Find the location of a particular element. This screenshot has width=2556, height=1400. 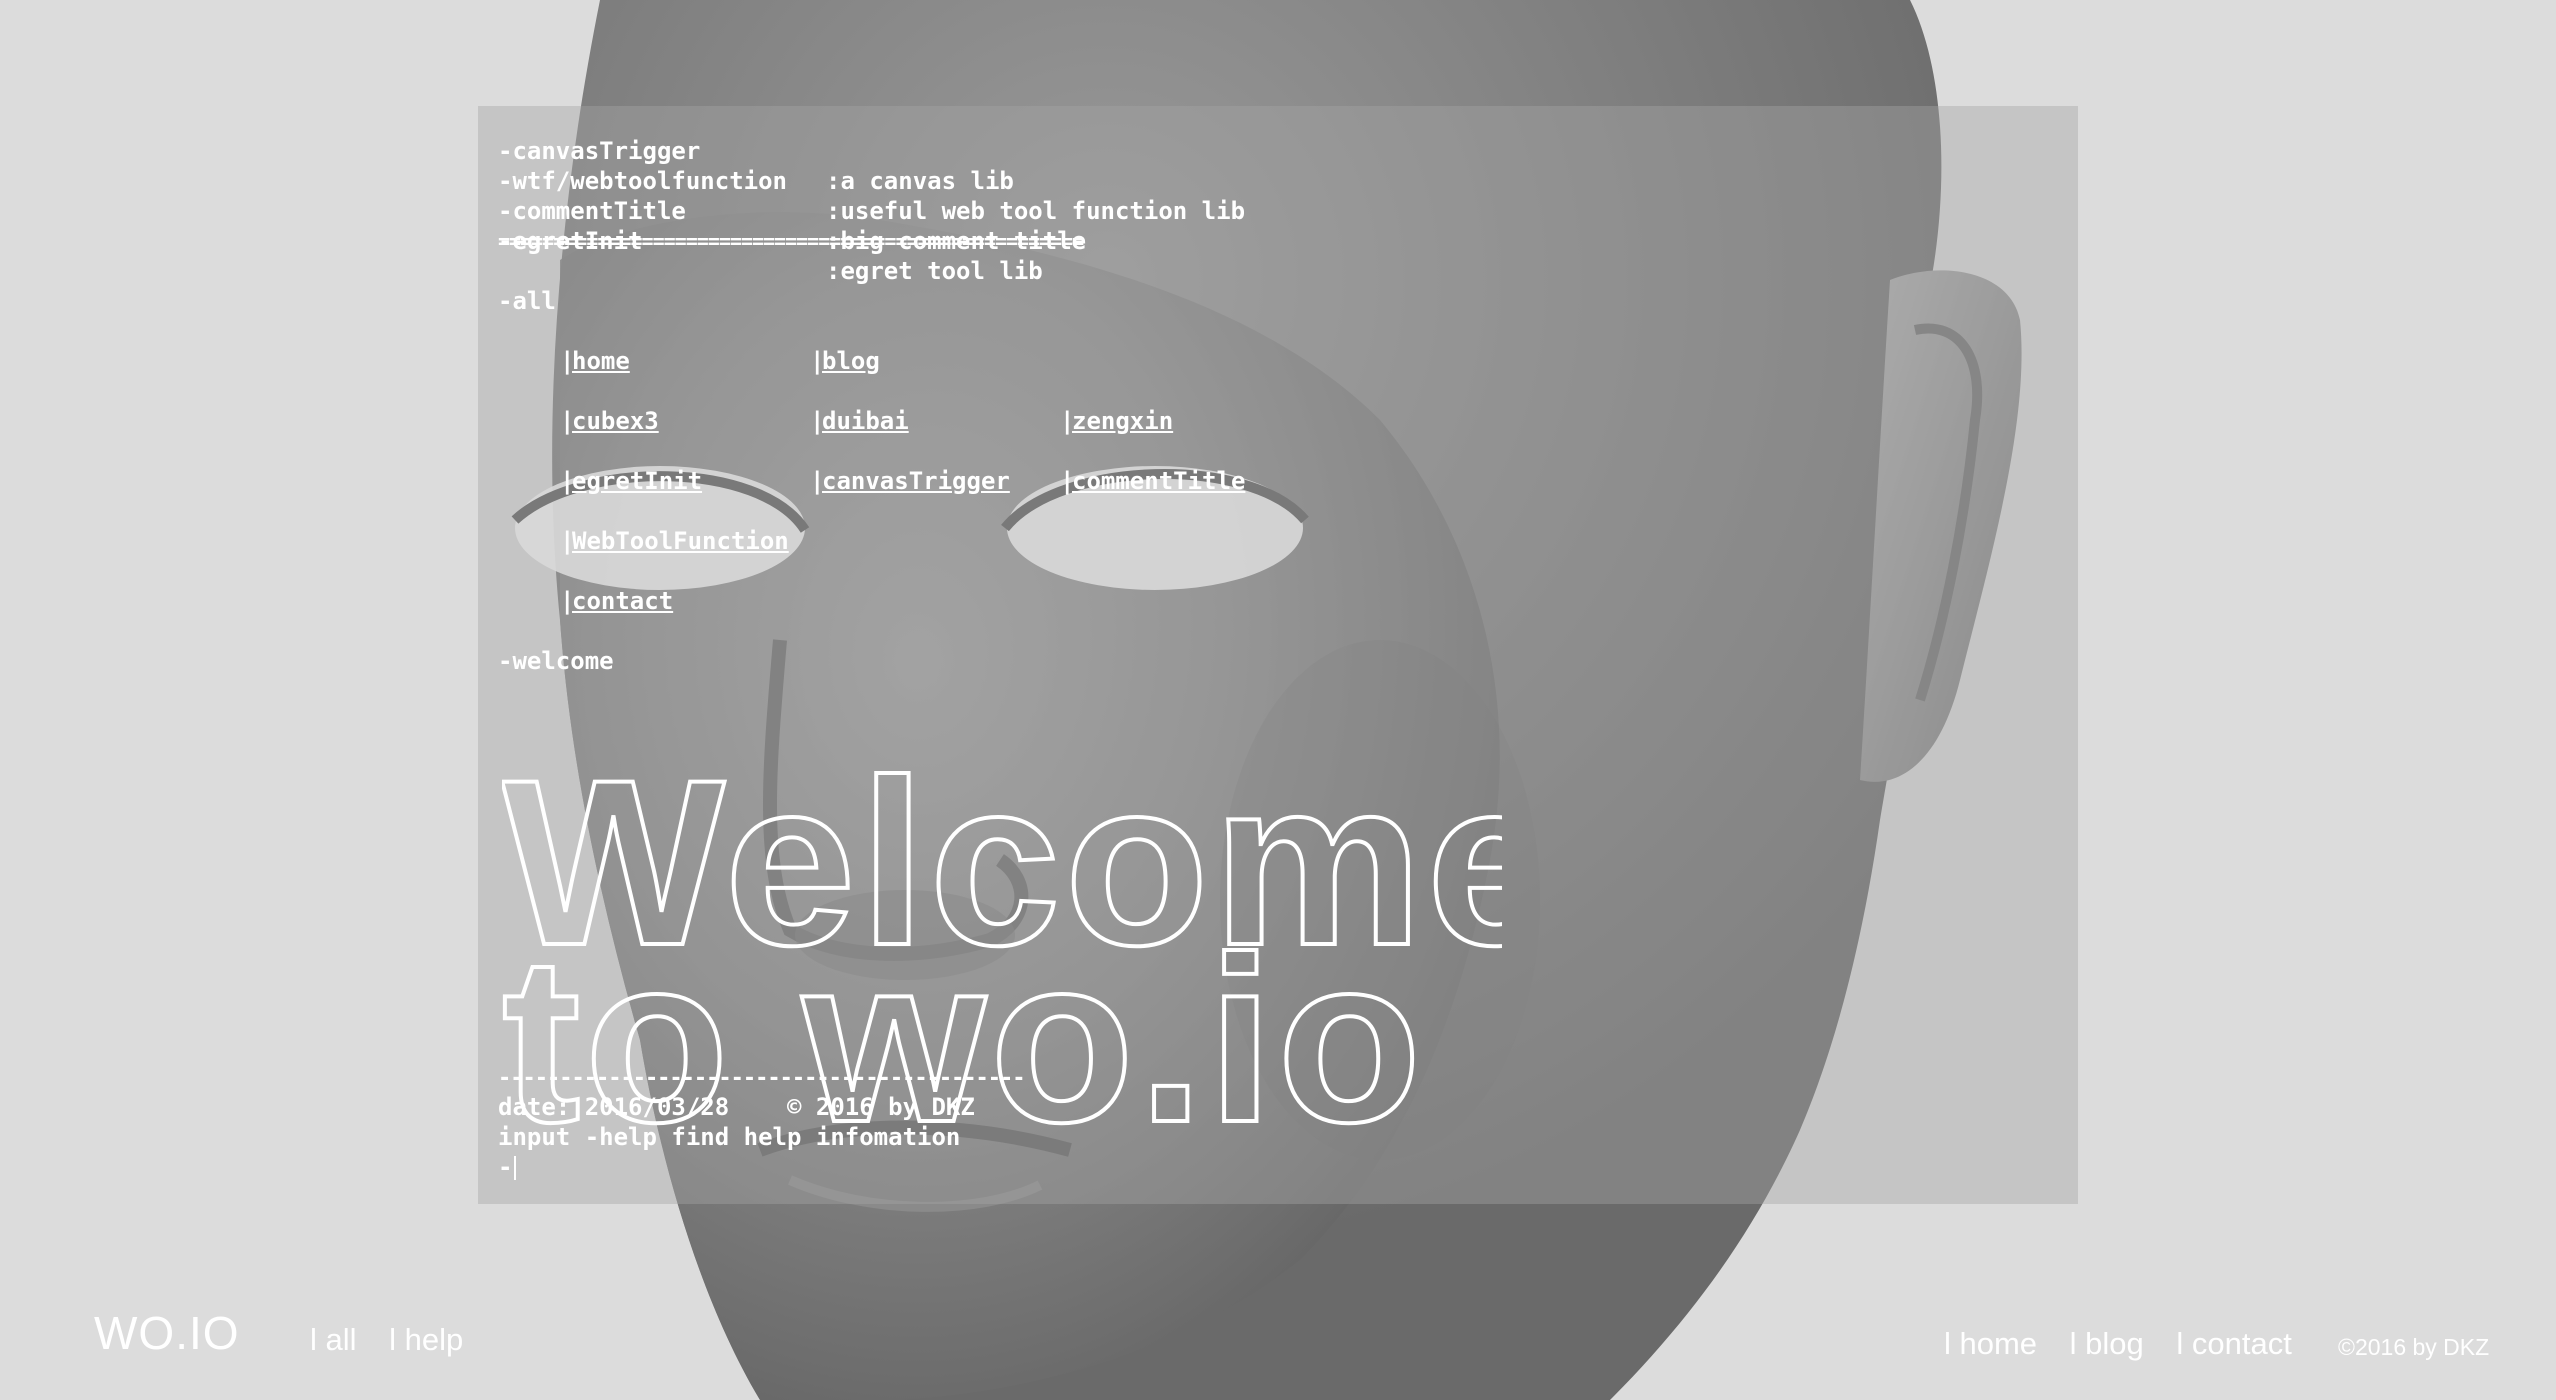

lib-line-egretInit: -egretInit :egret tool lib is located at coordinates (1248, 240).